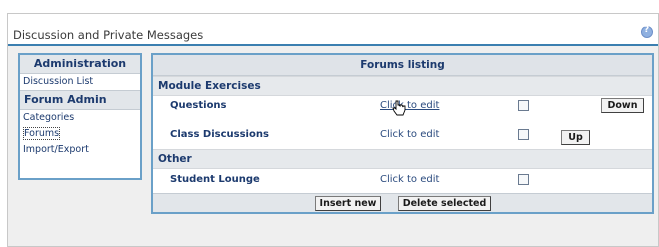 The height and width of the screenshot is (247, 659). I want to click on move-down-button: Down, so click(622, 105).